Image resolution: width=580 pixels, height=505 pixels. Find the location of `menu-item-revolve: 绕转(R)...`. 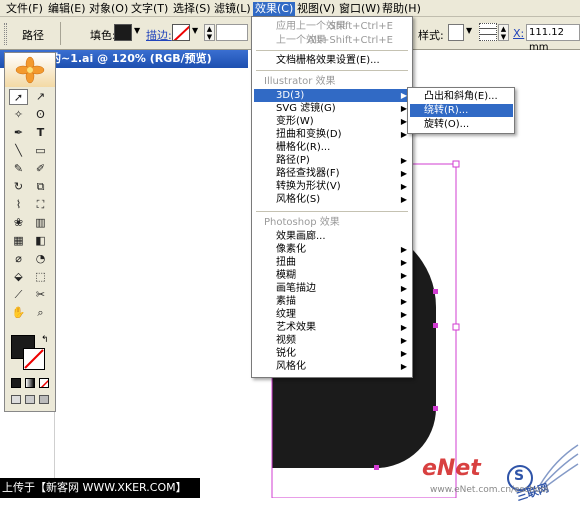

menu-item-revolve: 绕转(R)... is located at coordinates (461, 110).